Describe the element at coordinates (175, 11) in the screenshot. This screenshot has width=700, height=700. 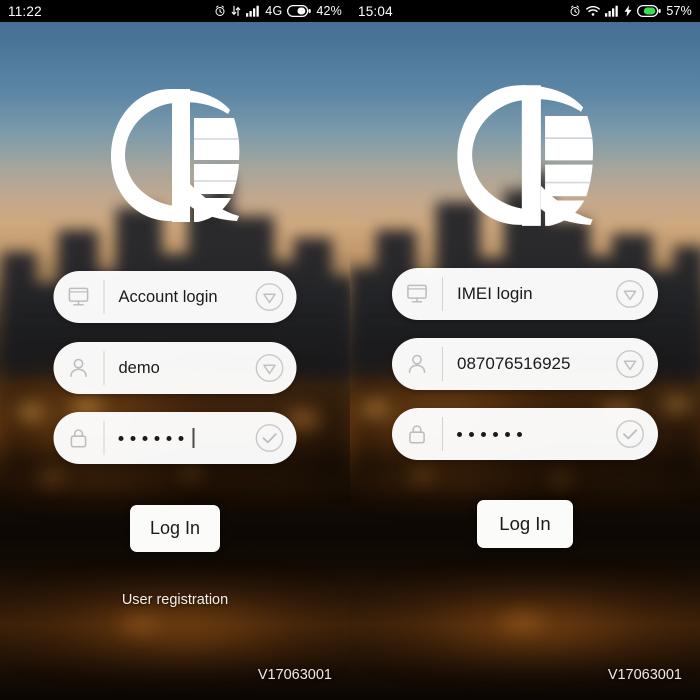
I see `status-bar-left: 11:22 4G 42%` at that location.